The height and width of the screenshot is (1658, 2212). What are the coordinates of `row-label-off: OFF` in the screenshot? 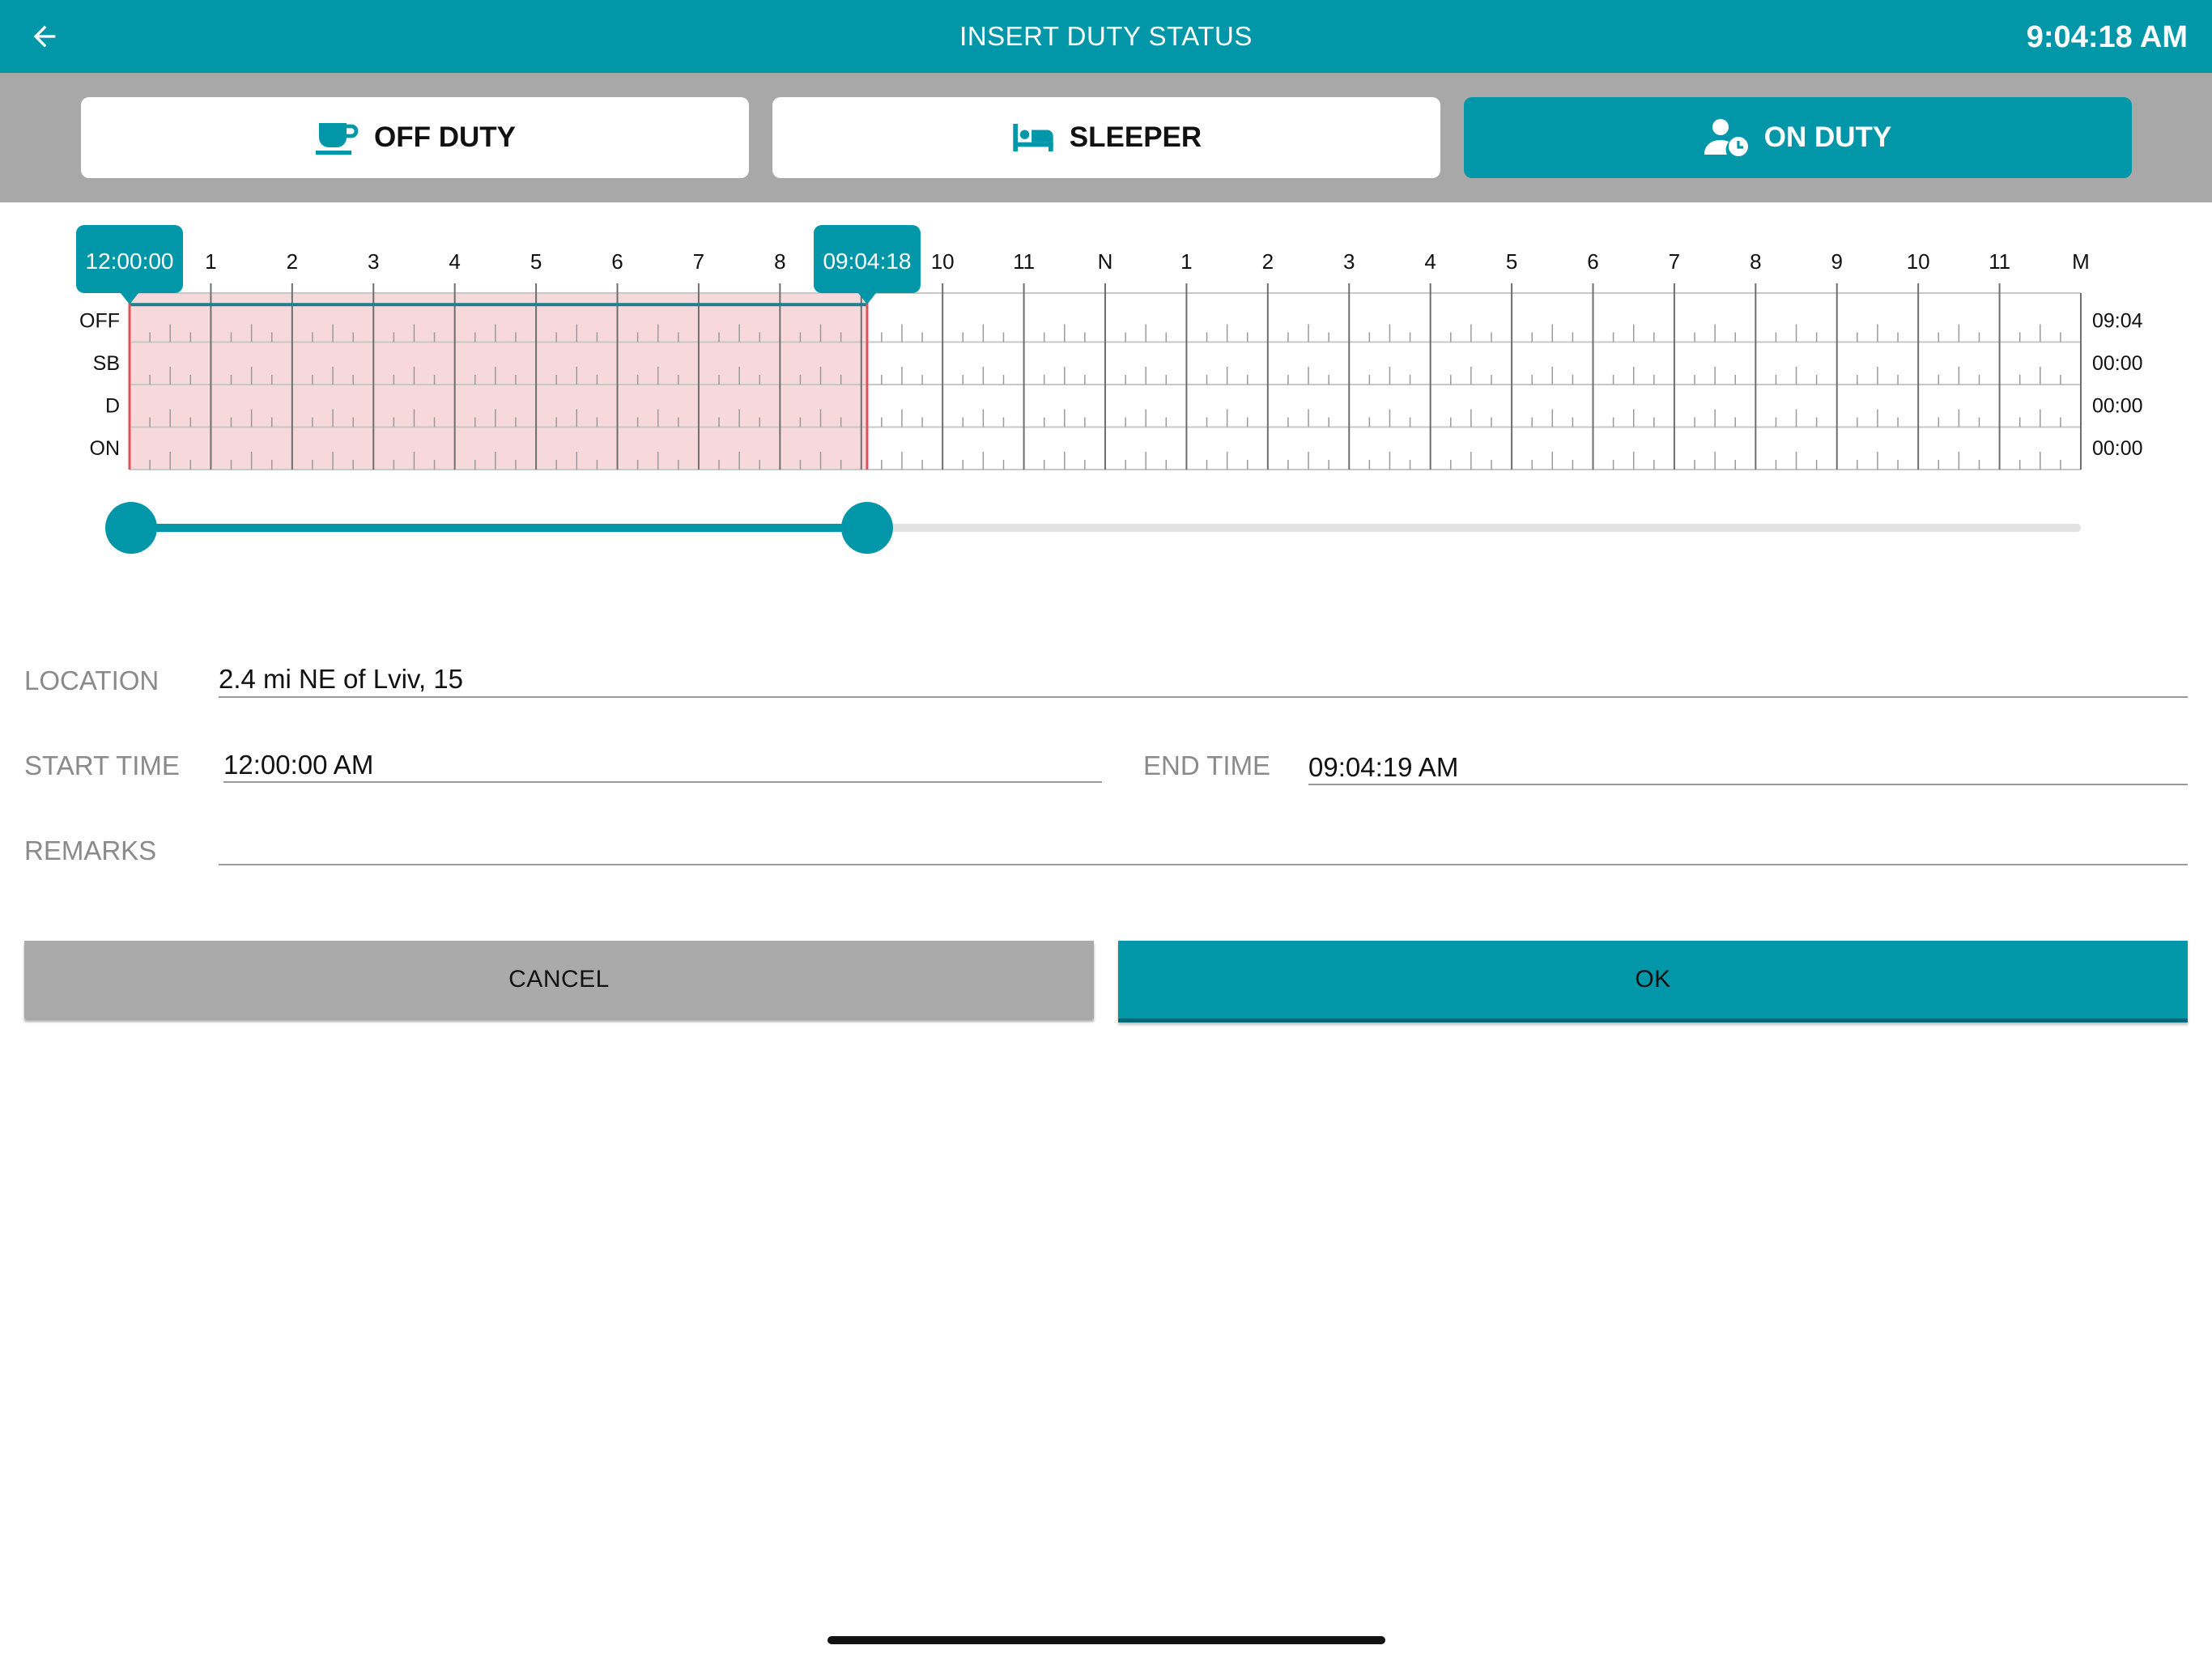 It's located at (99, 320).